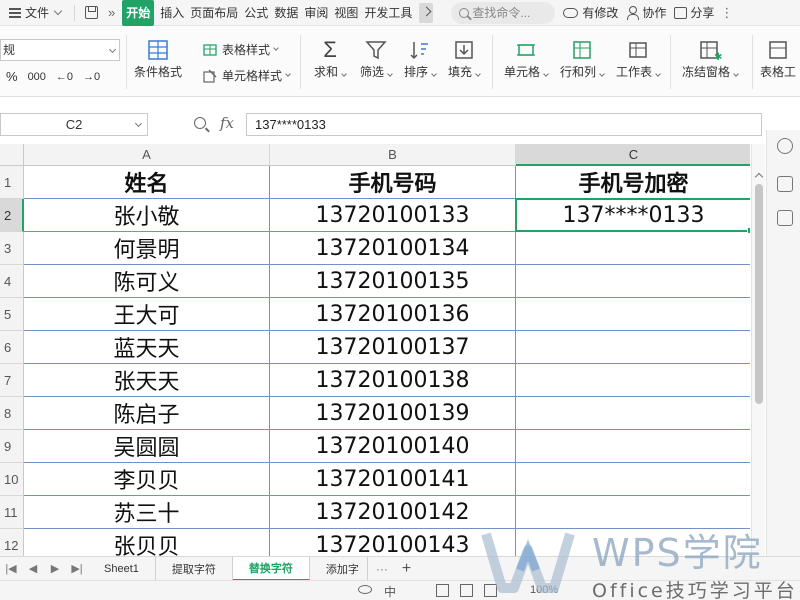 Image resolution: width=800 pixels, height=600 pixels. I want to click on cell-c9, so click(633, 446).